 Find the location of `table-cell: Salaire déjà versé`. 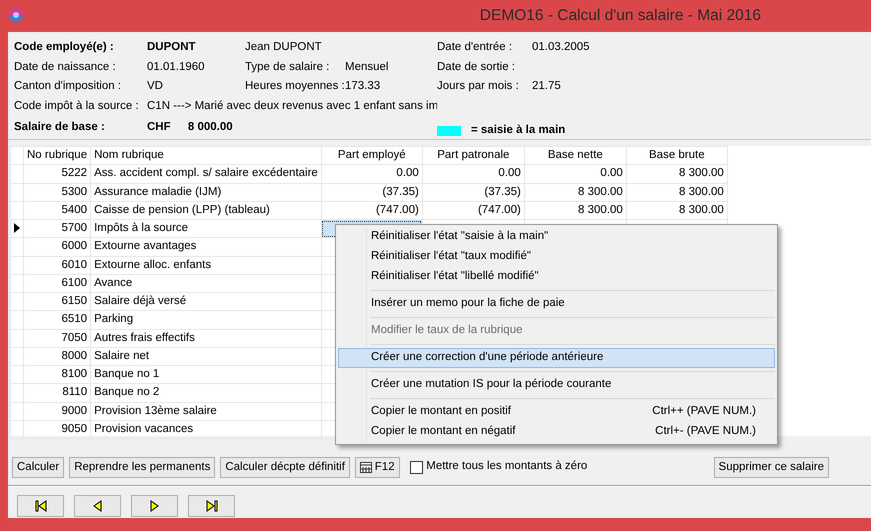

table-cell: Salaire déjà versé is located at coordinates (206, 301).